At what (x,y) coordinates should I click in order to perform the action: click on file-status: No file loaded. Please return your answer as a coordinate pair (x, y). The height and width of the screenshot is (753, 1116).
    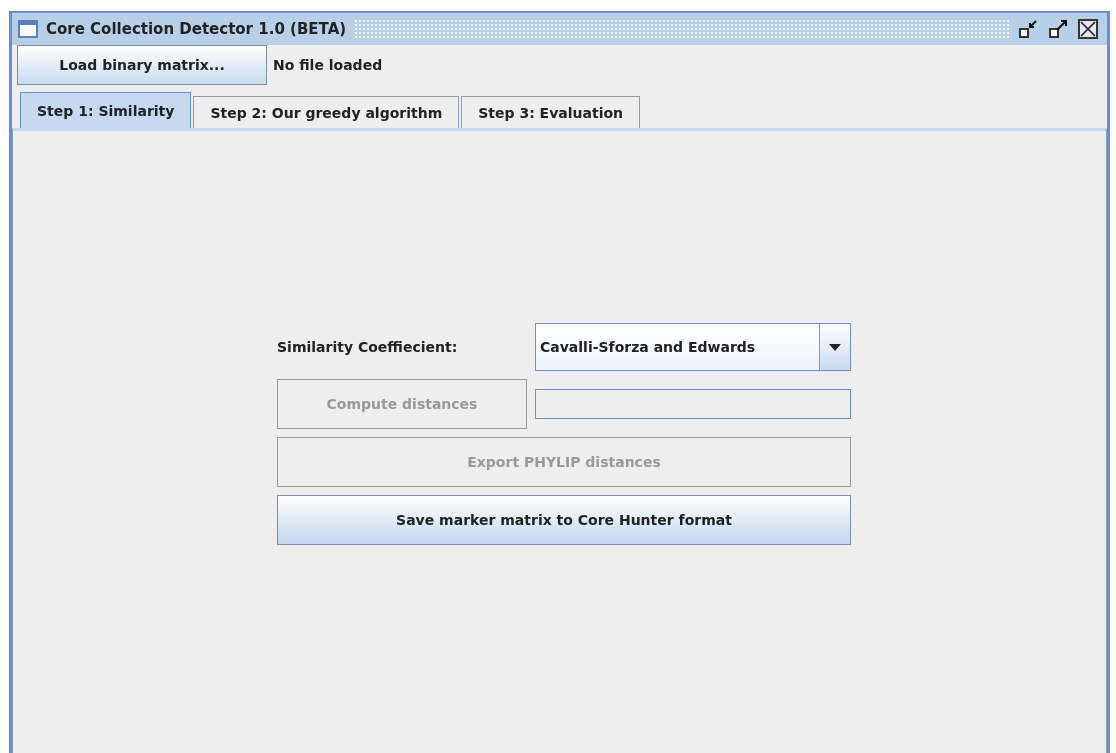
    Looking at the image, I should click on (328, 65).